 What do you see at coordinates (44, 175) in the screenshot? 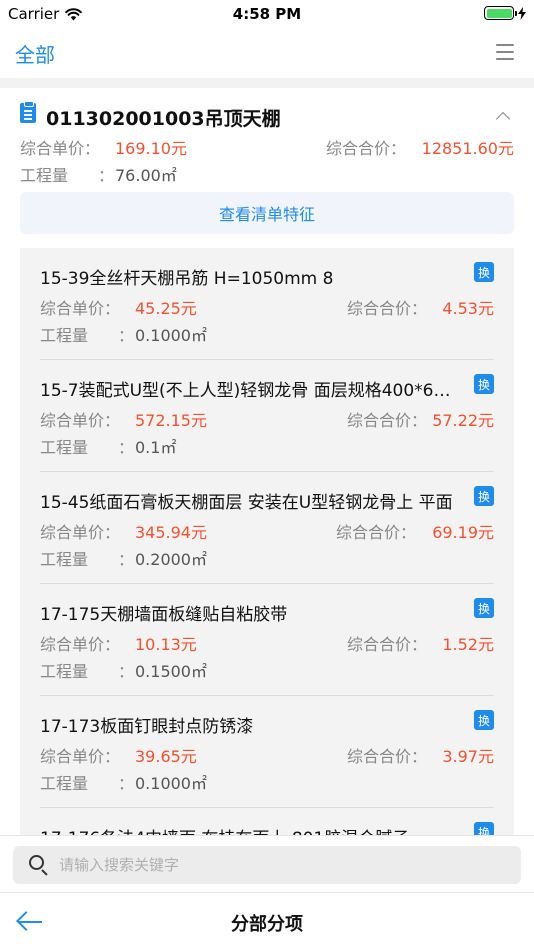
I see `quantity-label: 工程量` at bounding box center [44, 175].